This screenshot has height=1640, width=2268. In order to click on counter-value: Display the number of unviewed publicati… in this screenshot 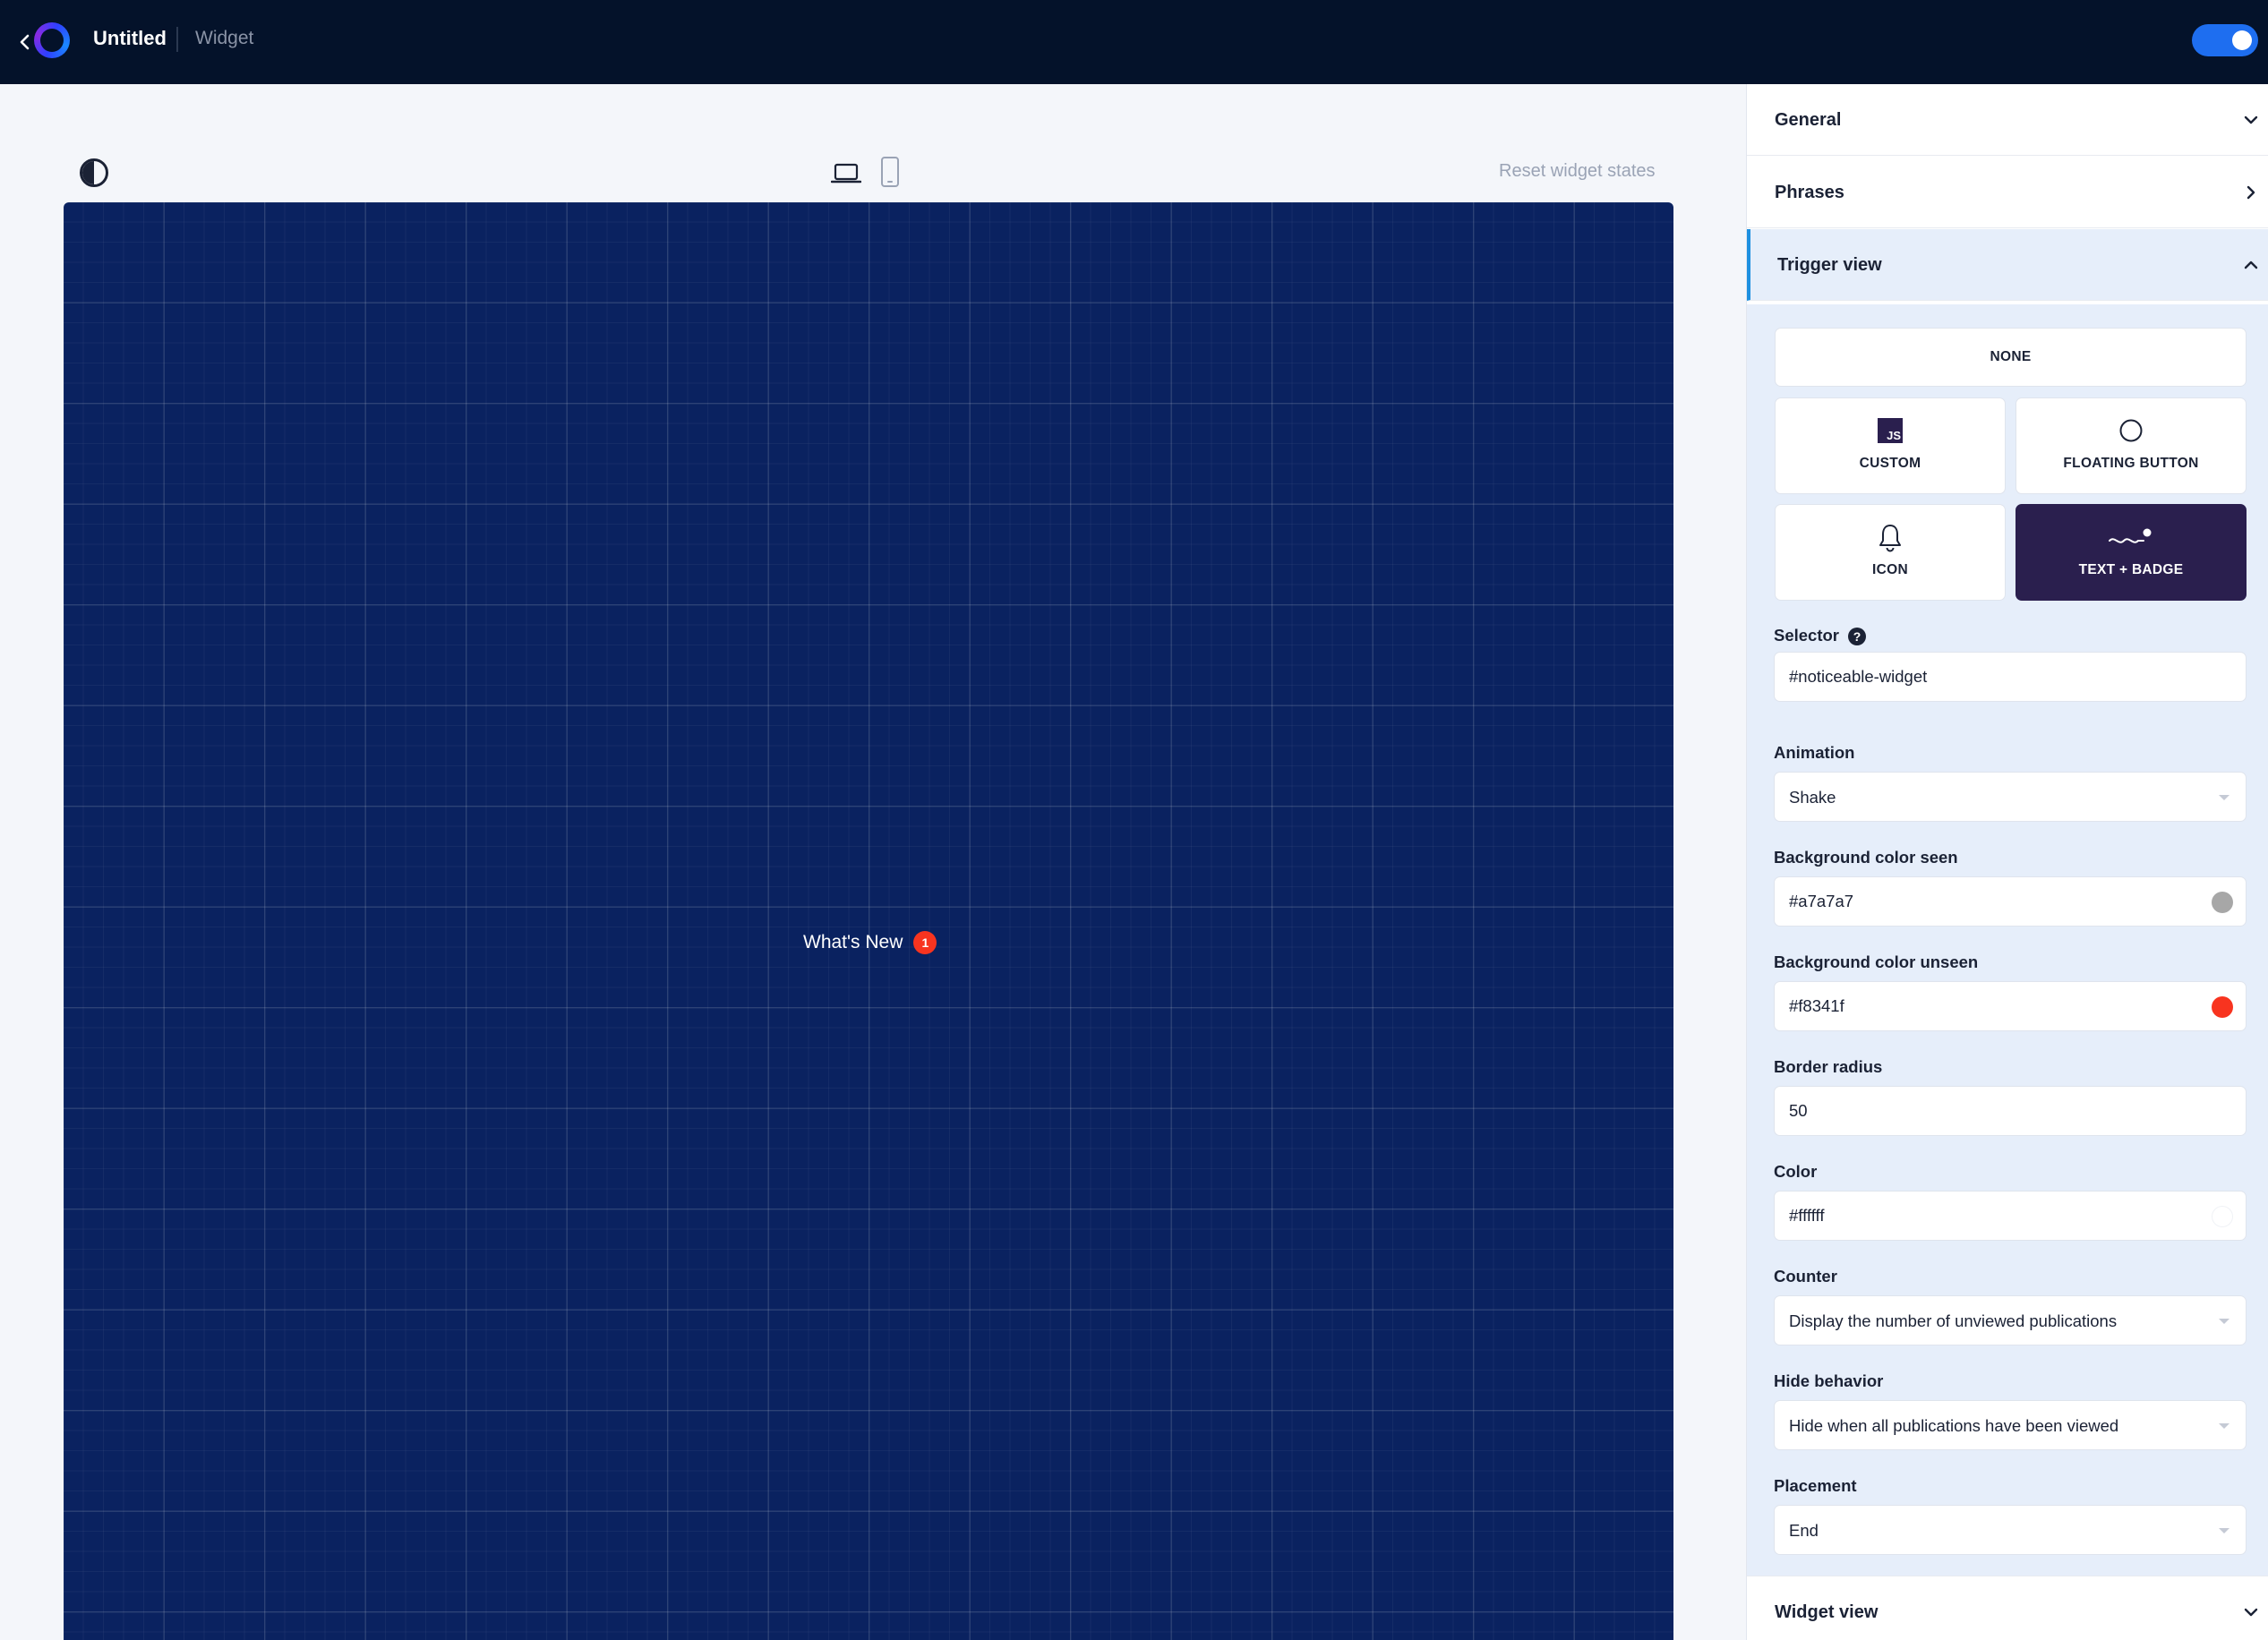, I will do `click(1954, 1320)`.